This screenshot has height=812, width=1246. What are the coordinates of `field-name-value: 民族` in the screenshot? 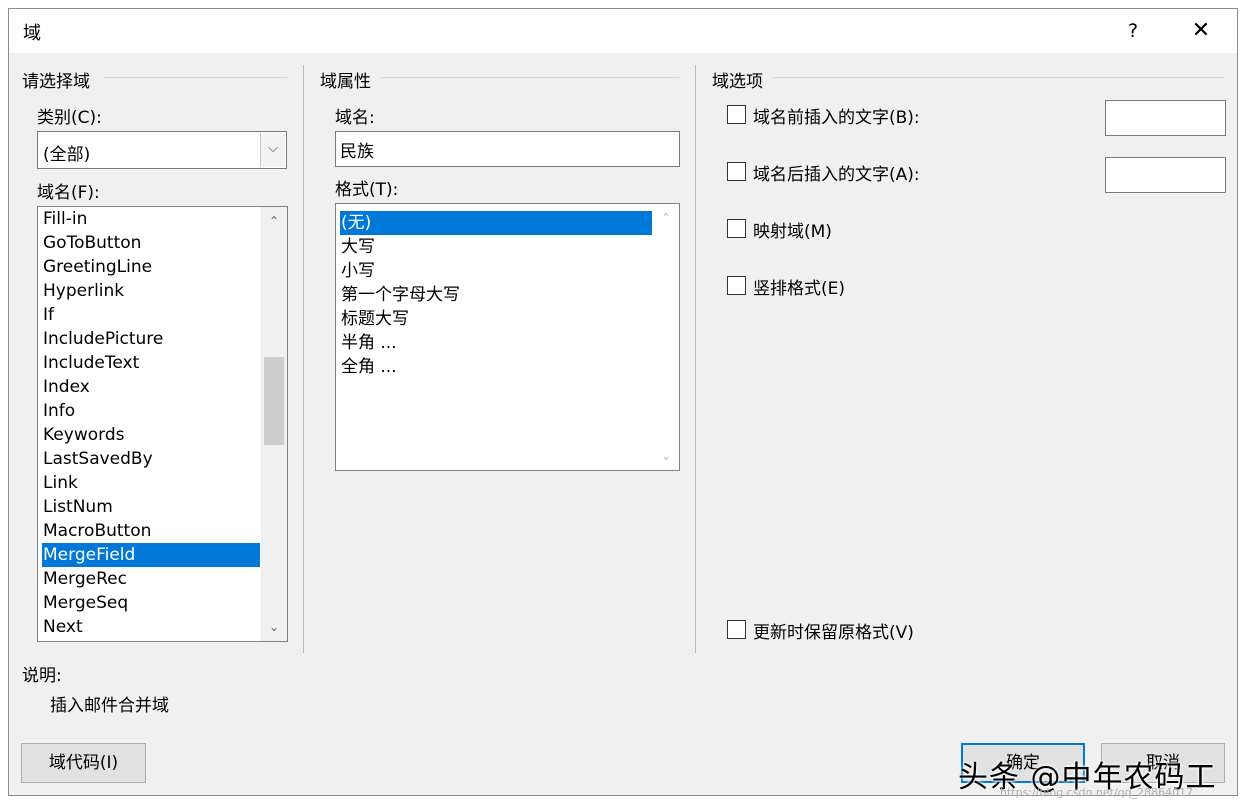 It's located at (357, 152).